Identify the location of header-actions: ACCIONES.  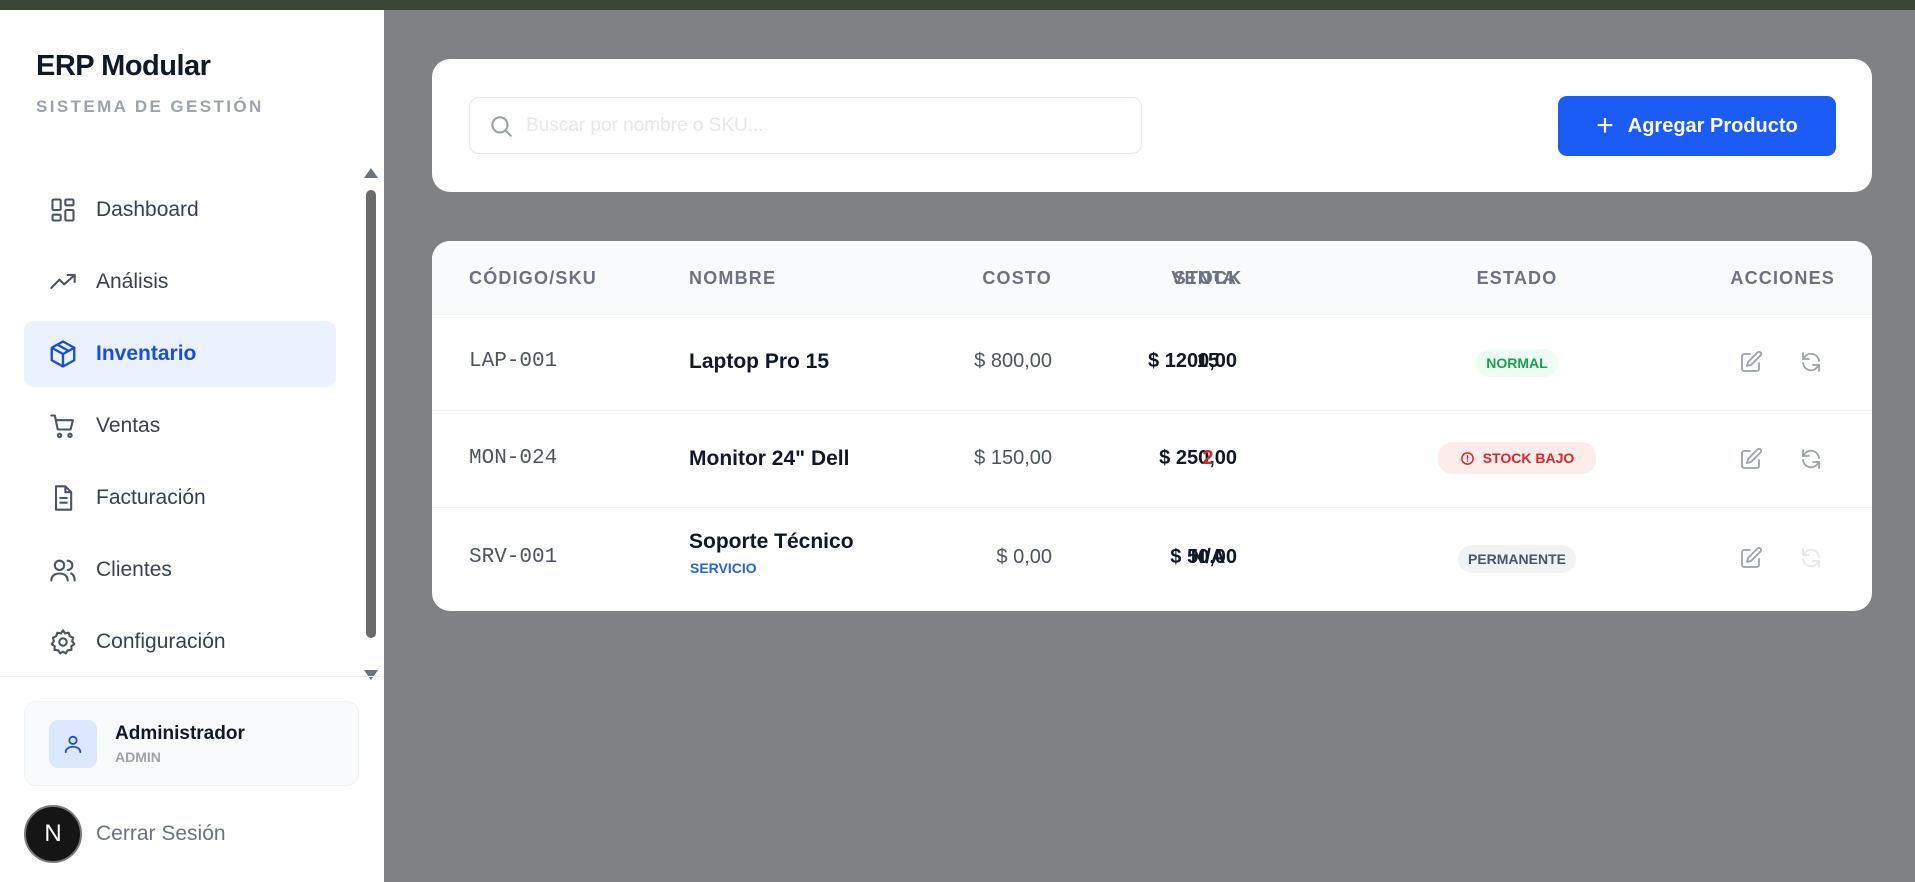
(1782, 278).